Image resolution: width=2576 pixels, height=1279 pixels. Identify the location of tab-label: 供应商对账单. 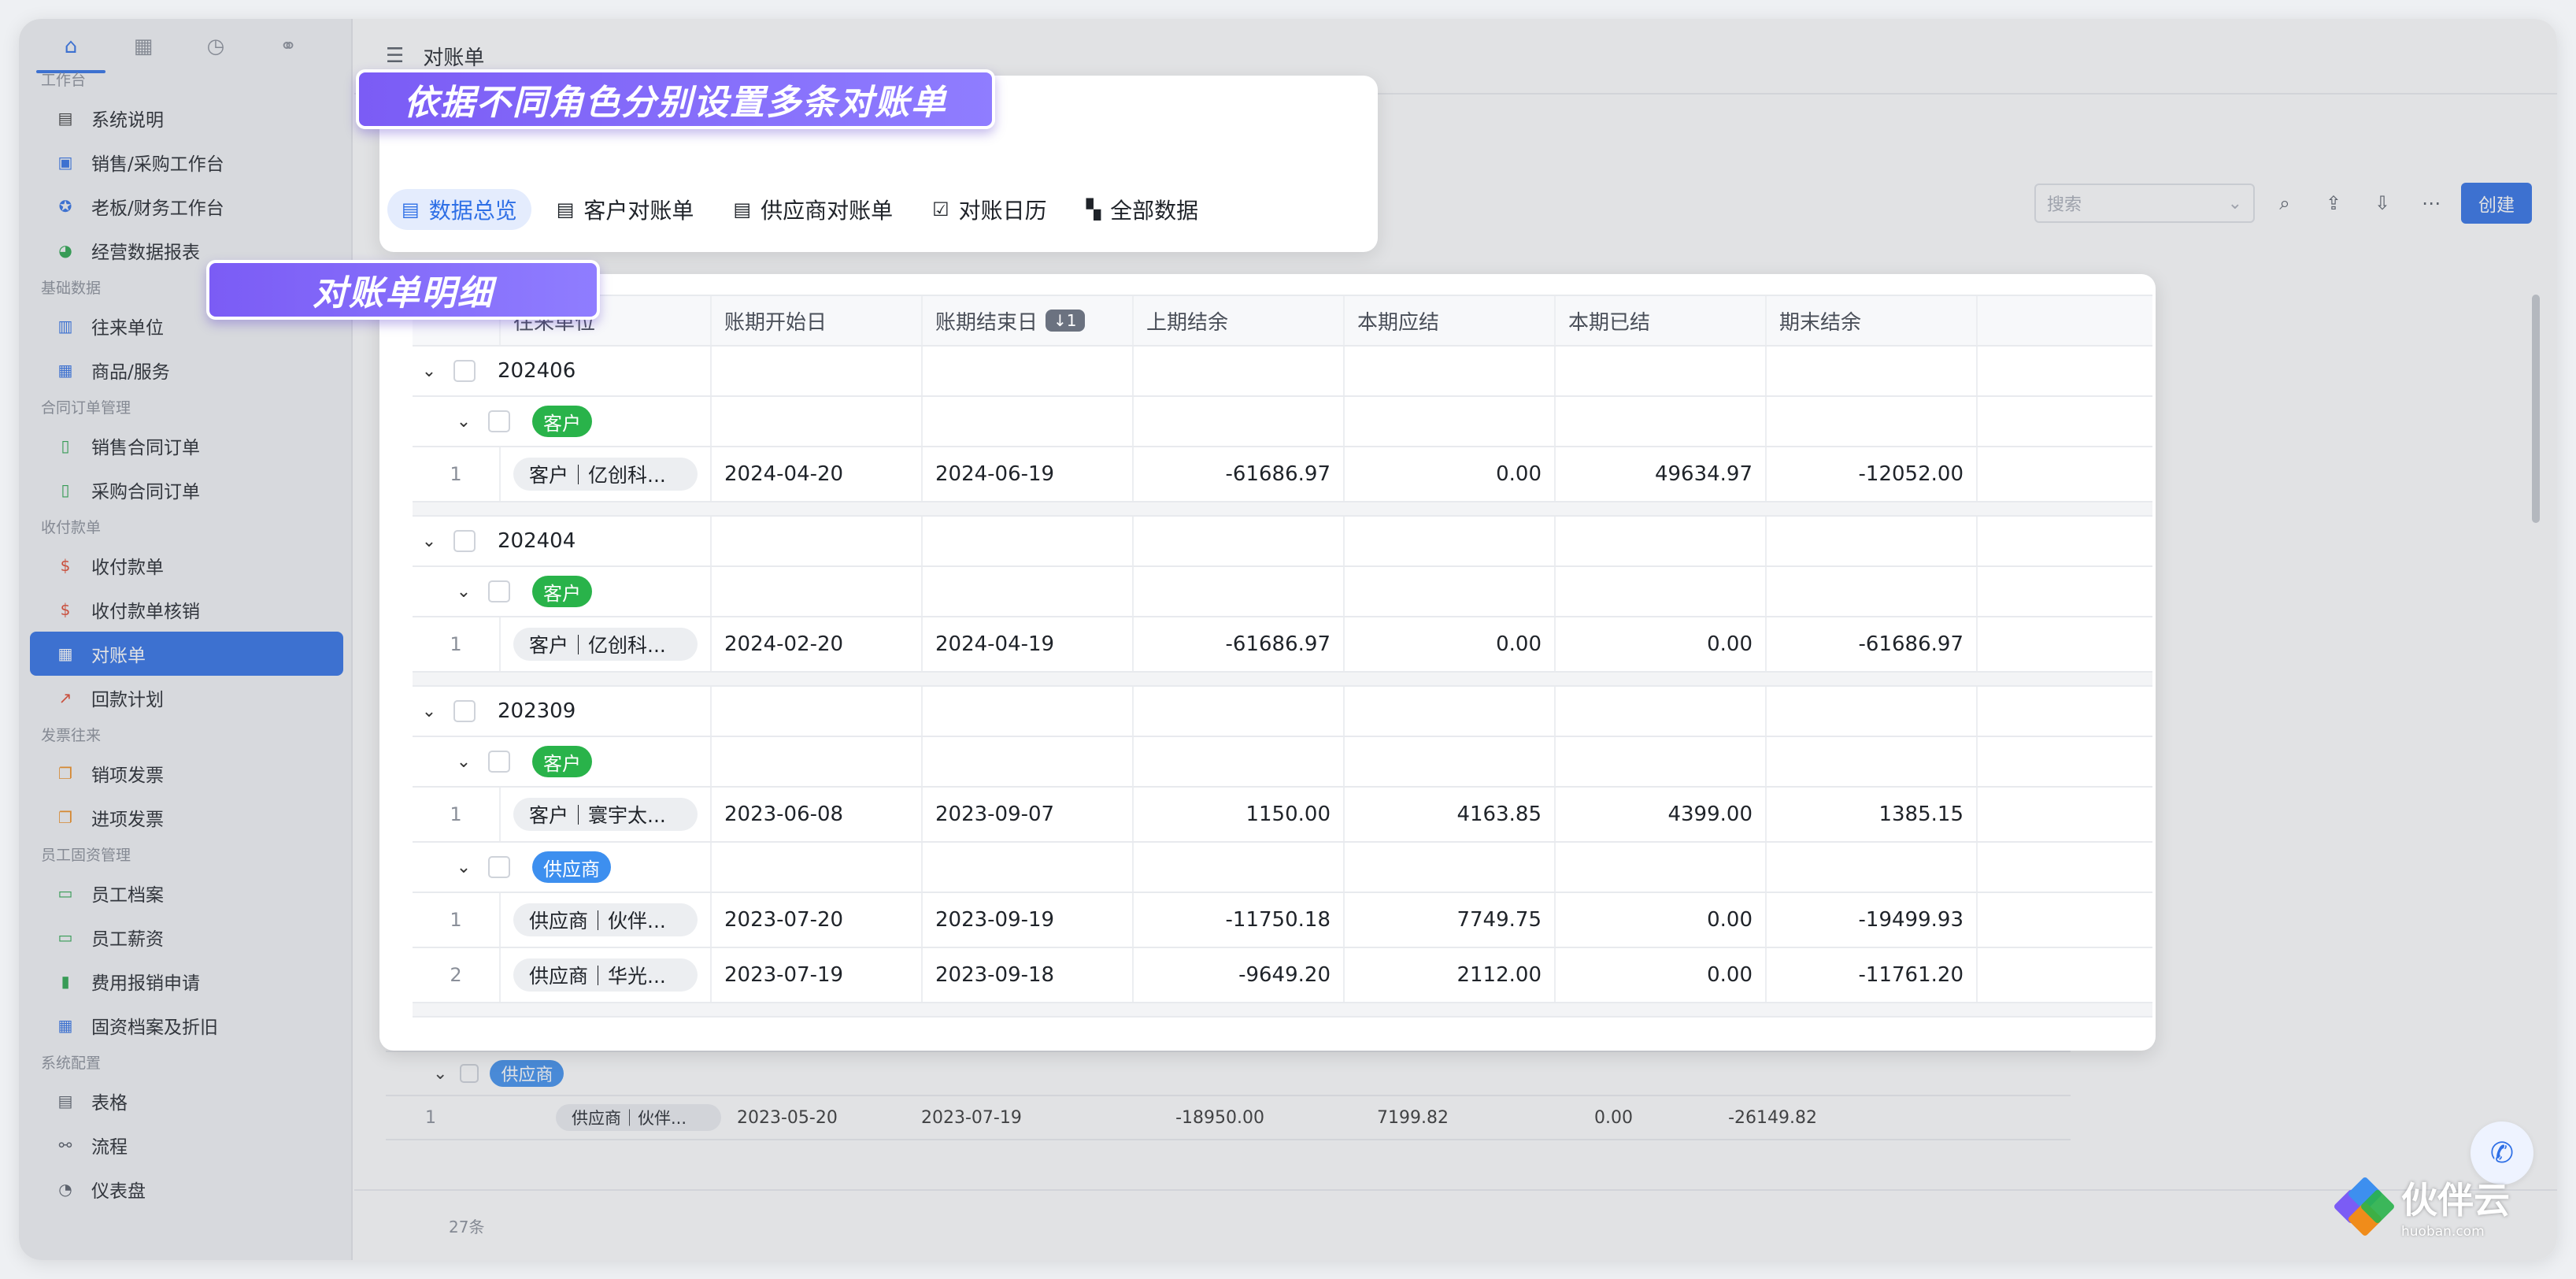
(827, 211).